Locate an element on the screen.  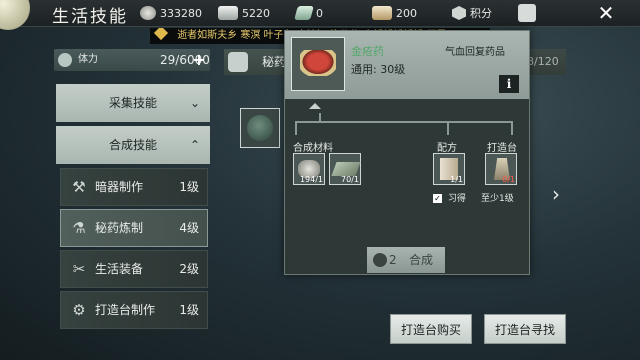
item-name: 金疮药 is located at coordinates (367, 51).